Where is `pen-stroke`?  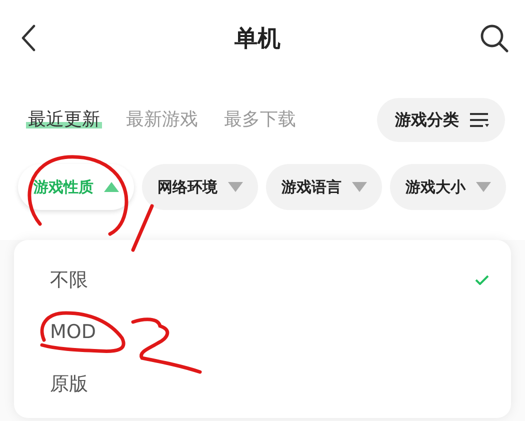 pen-stroke is located at coordinates (142, 228).